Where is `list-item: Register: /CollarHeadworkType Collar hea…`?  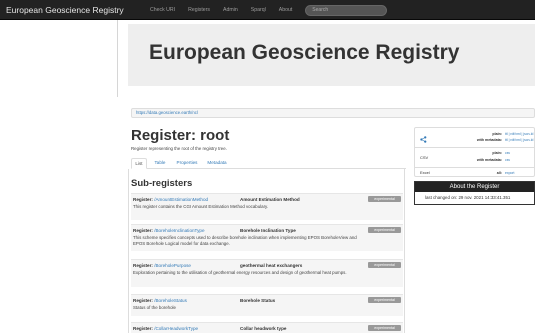
list-item: Register: /CollarHeadworkType Collar hea… is located at coordinates (267, 327).